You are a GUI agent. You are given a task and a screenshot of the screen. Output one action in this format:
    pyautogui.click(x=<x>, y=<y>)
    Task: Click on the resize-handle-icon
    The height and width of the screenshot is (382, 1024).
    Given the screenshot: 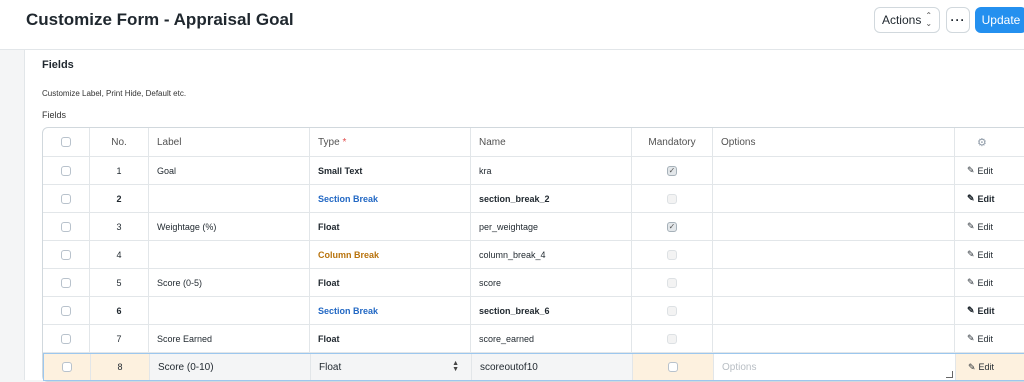 What is the action you would take?
    pyautogui.click(x=949, y=374)
    